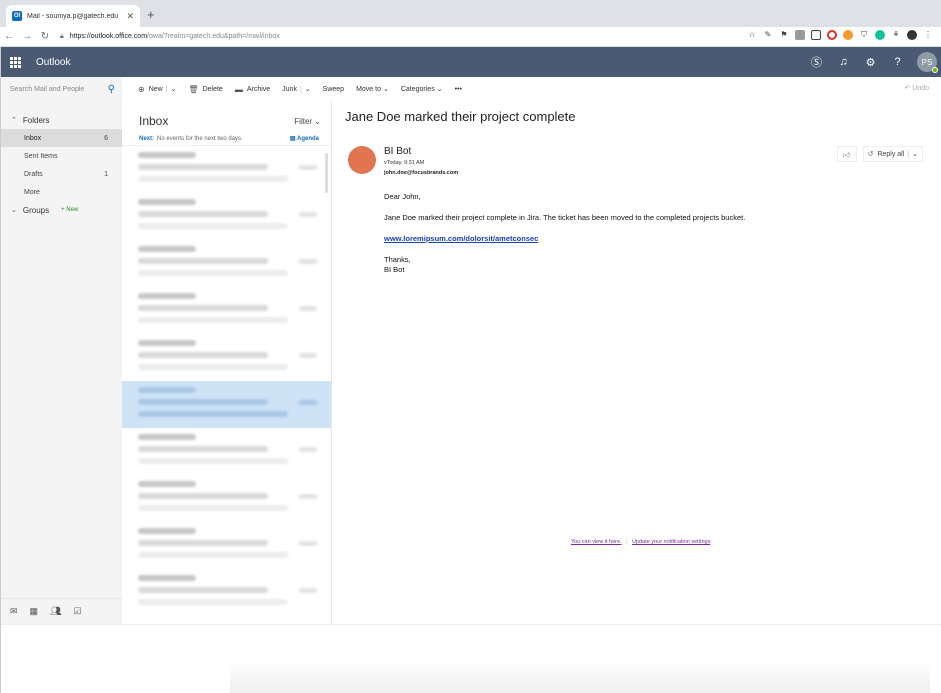 The image size is (941, 693). What do you see at coordinates (768, 35) in the screenshot?
I see `pen-icon: ✎` at bounding box center [768, 35].